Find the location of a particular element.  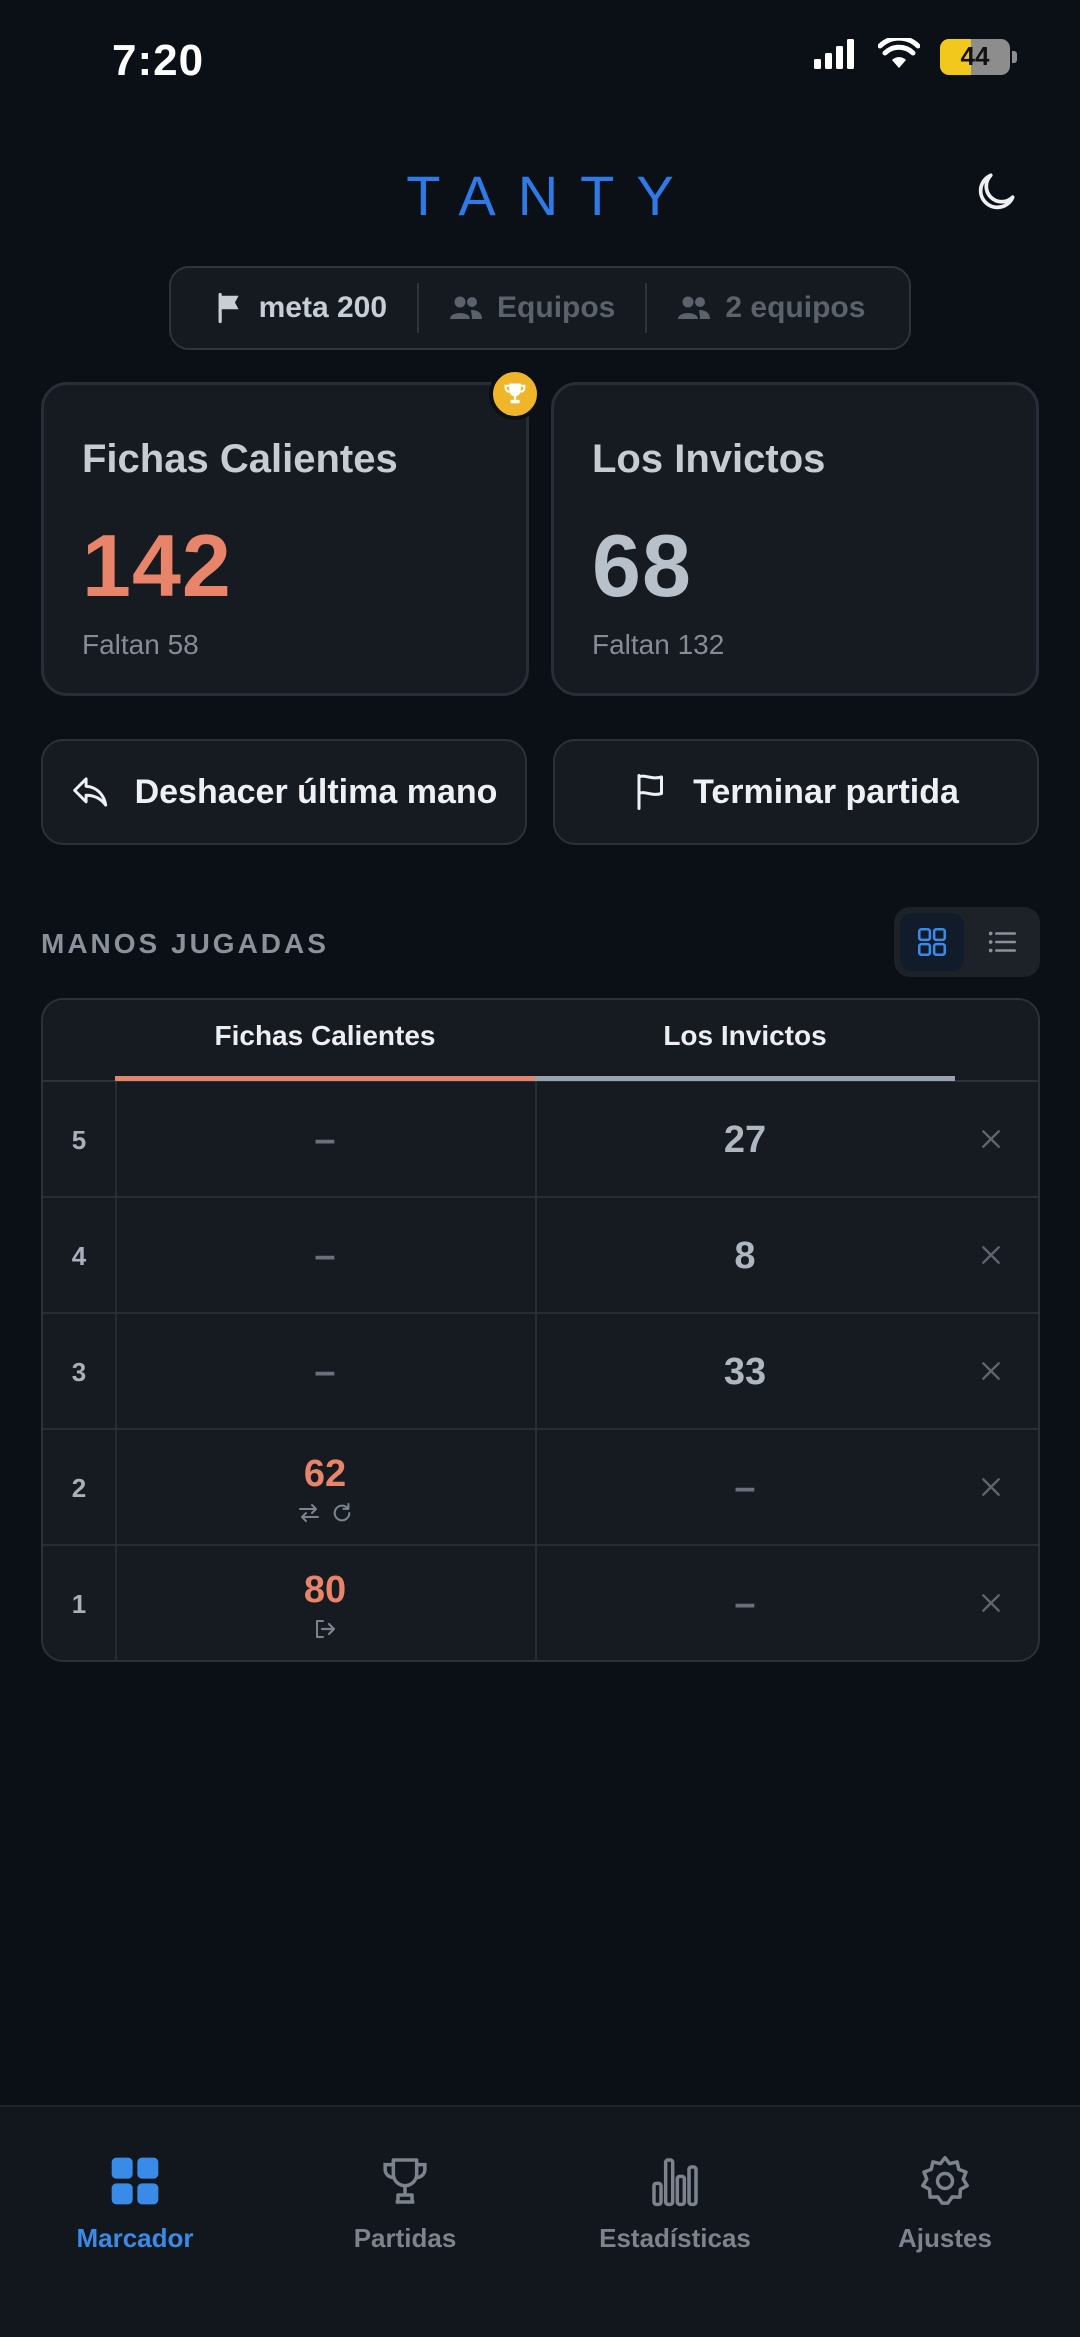

grid-view-button is located at coordinates (932, 942).